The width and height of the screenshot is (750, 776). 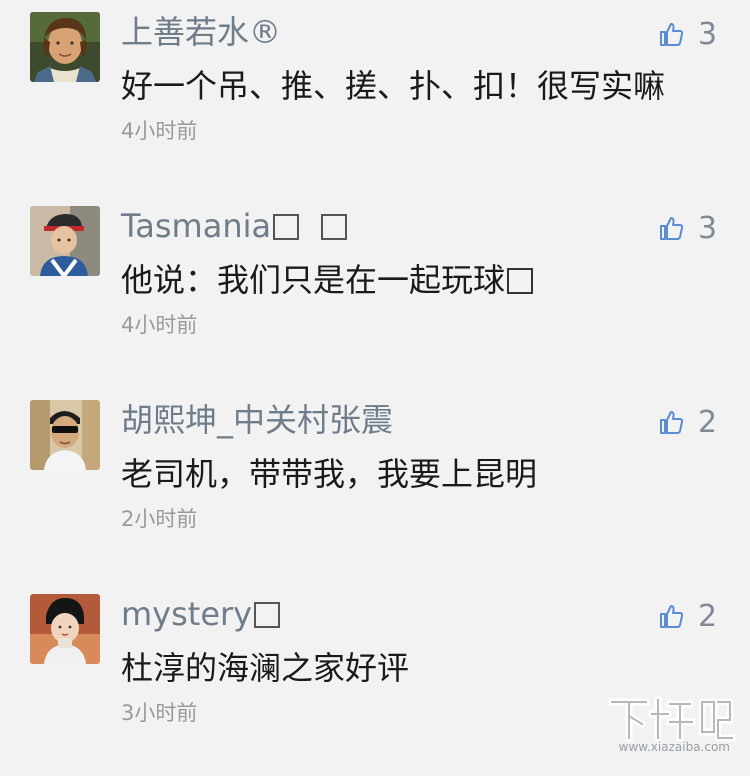 I want to click on comment-text: 杜淳的海澜之家好评, so click(x=265, y=668).